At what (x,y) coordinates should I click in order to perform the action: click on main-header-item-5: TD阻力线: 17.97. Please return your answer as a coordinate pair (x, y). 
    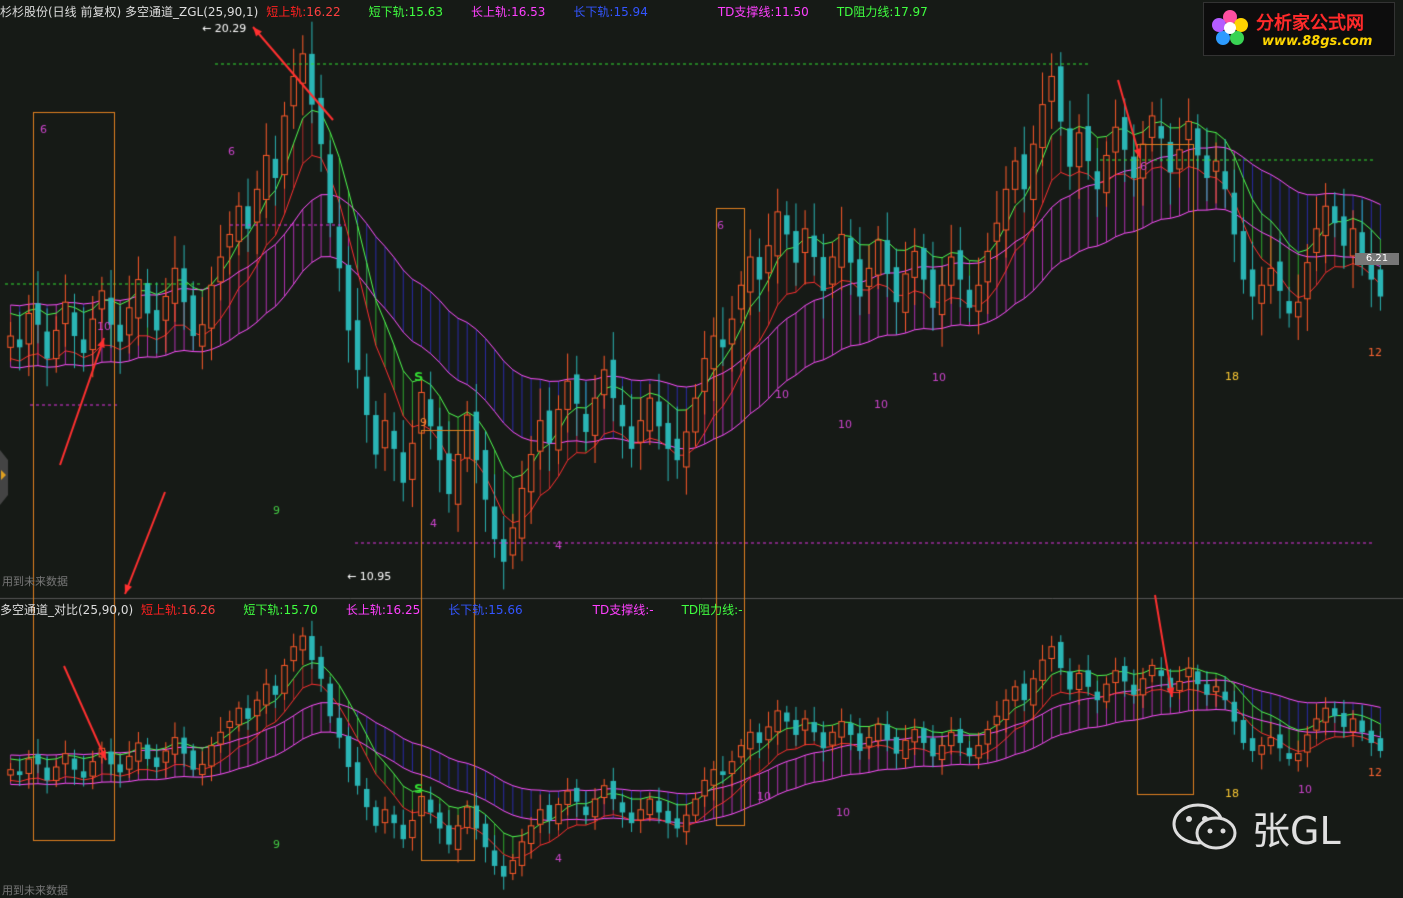
    Looking at the image, I should click on (882, 11).